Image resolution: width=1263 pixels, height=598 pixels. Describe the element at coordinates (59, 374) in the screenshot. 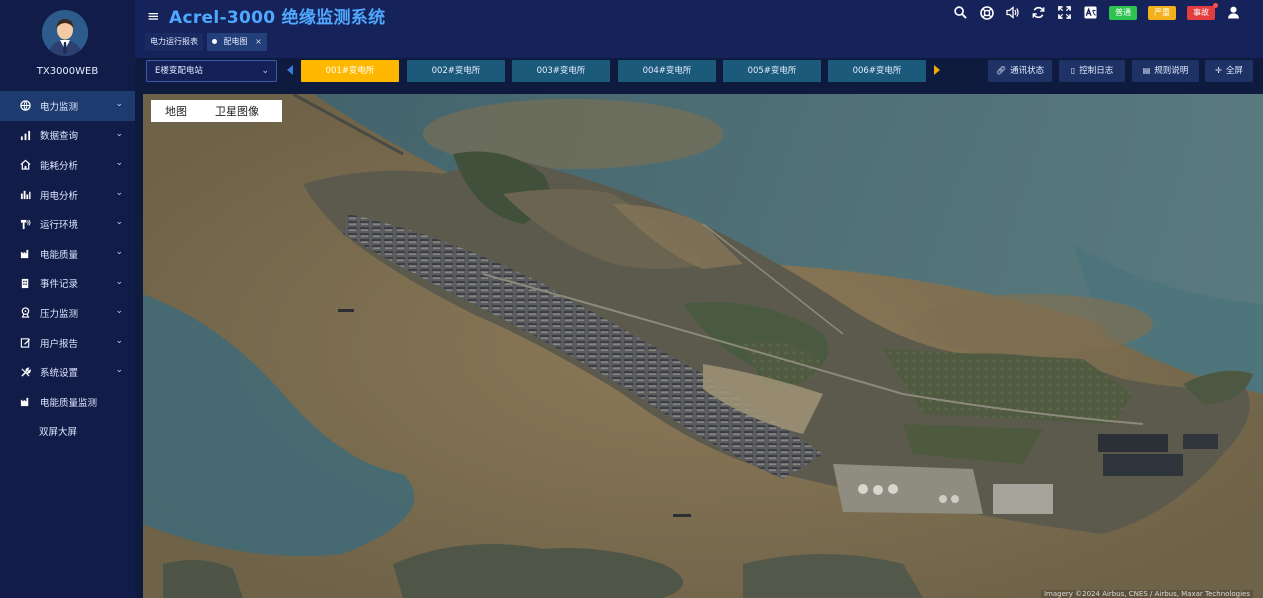

I see `sidebar-item-label: 系统设置` at that location.